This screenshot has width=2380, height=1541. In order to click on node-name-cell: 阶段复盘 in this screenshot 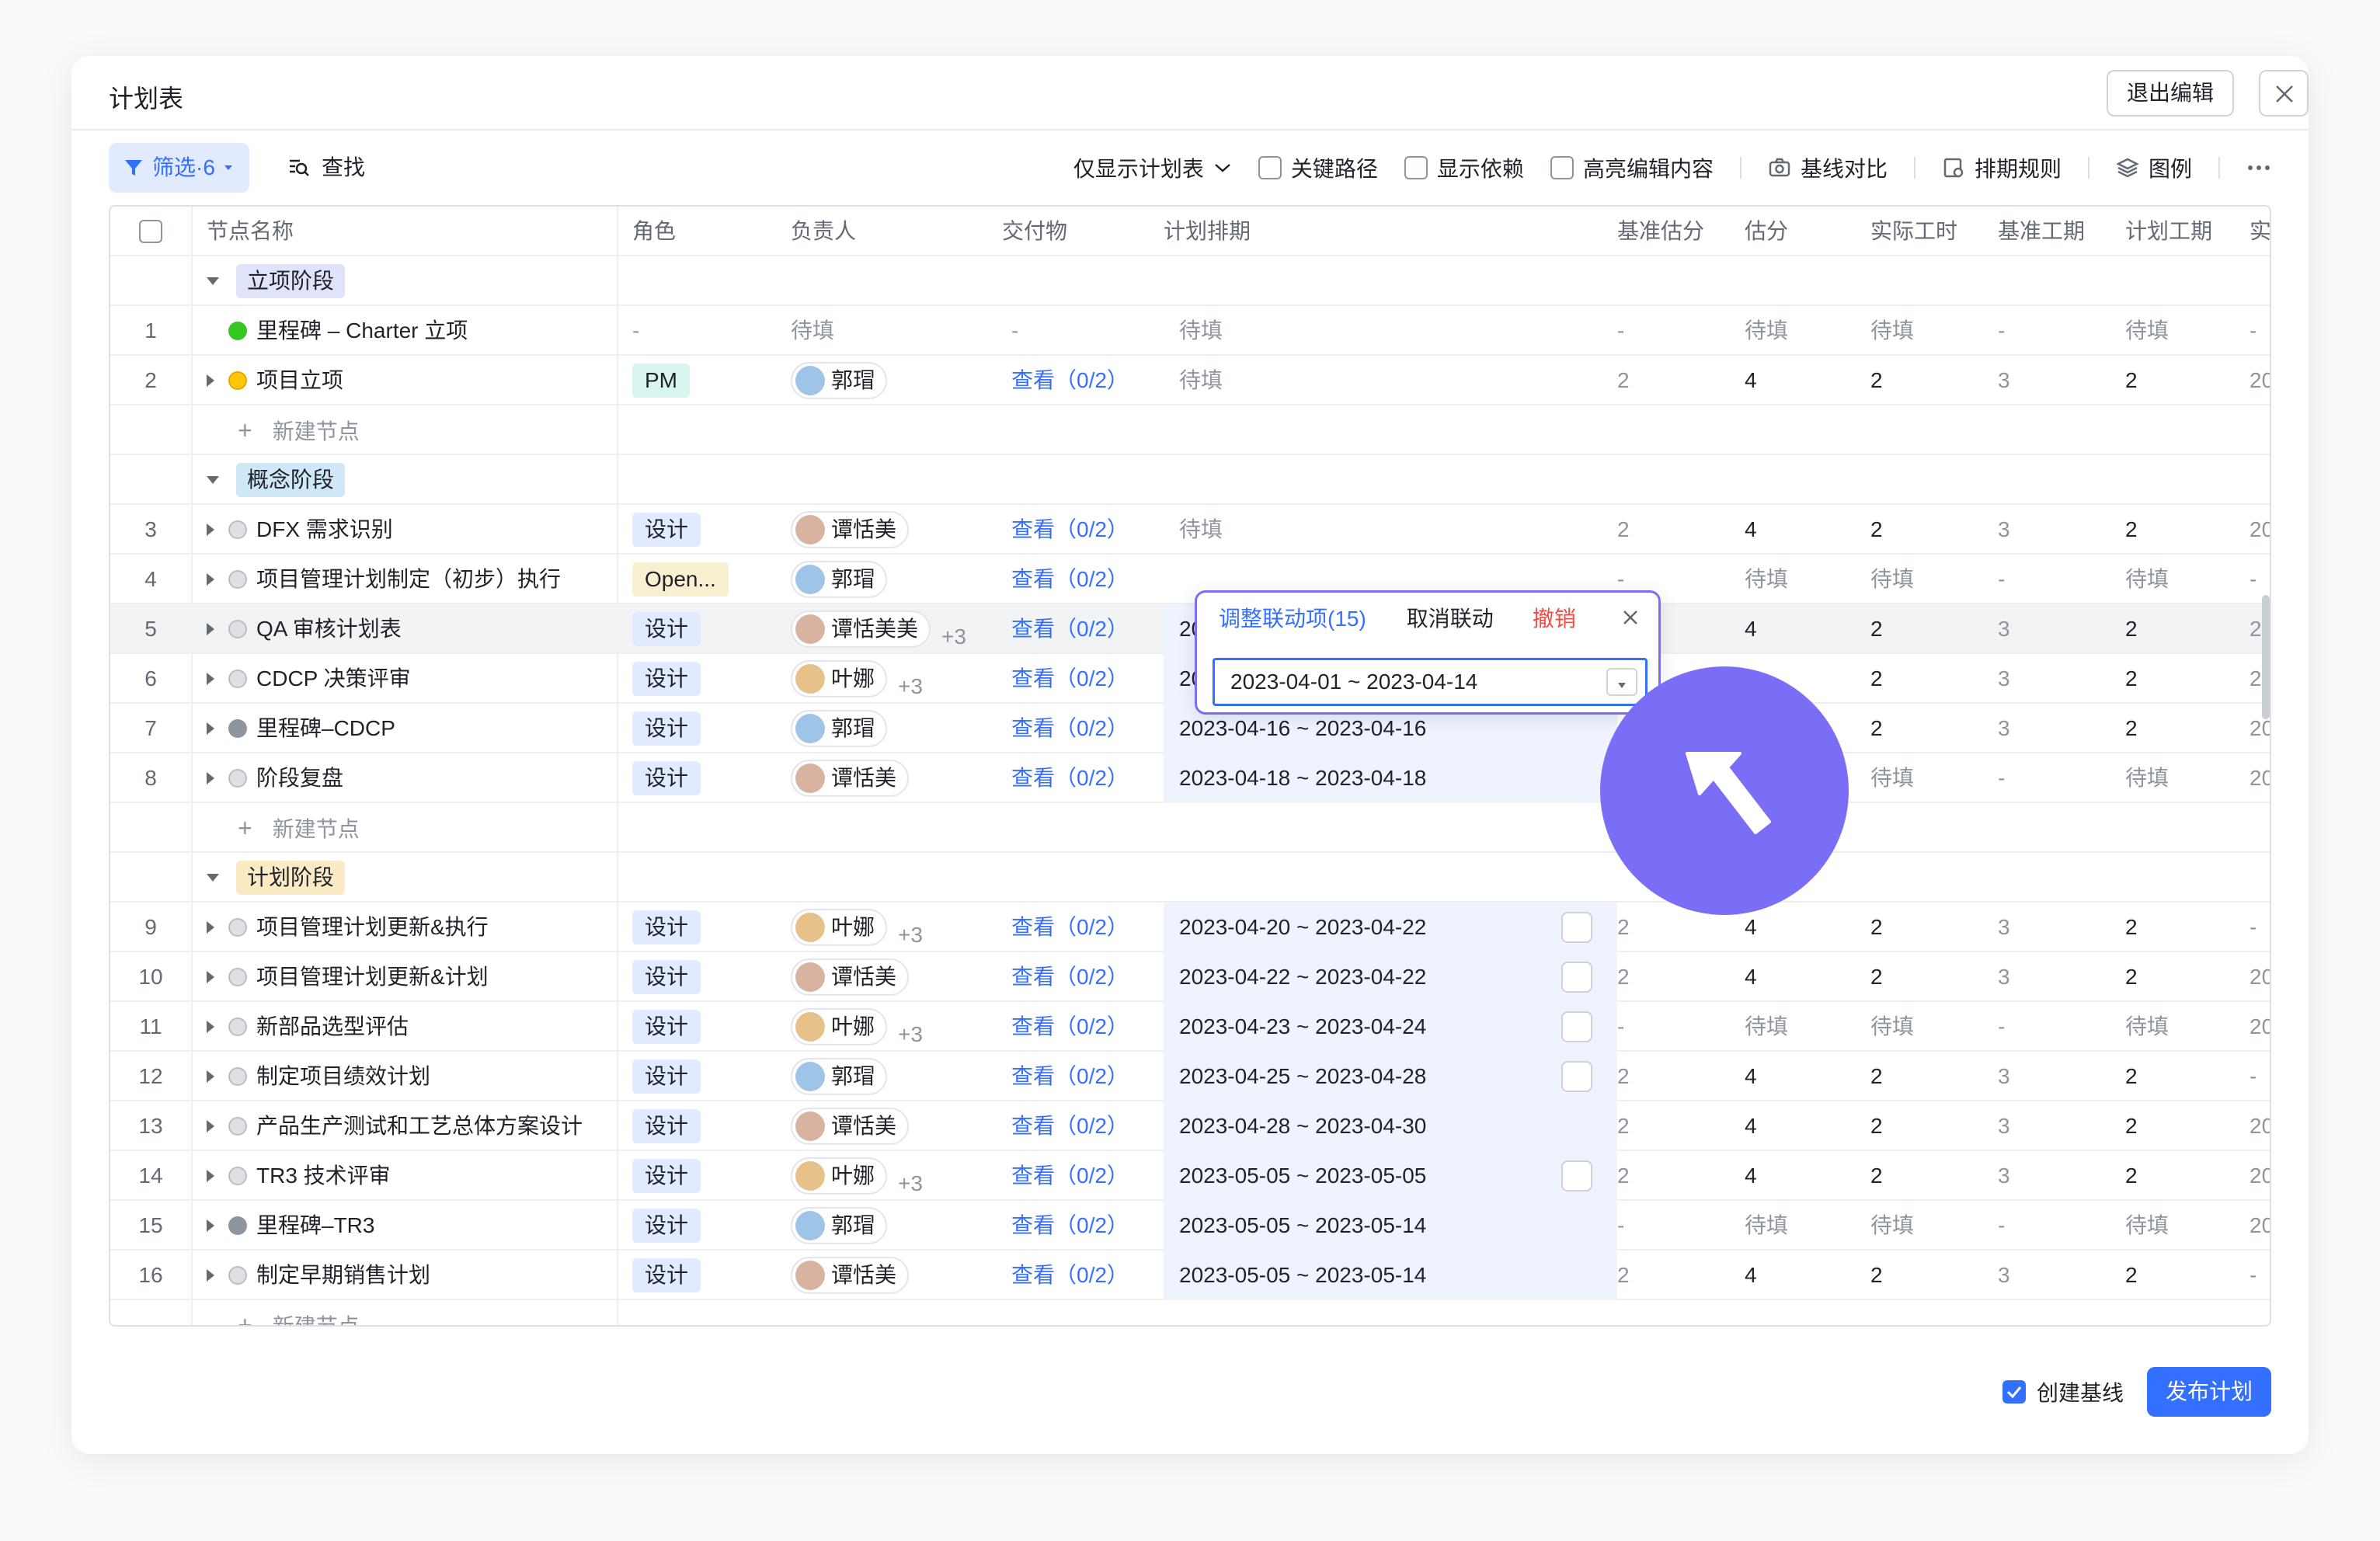, I will do `click(409, 778)`.